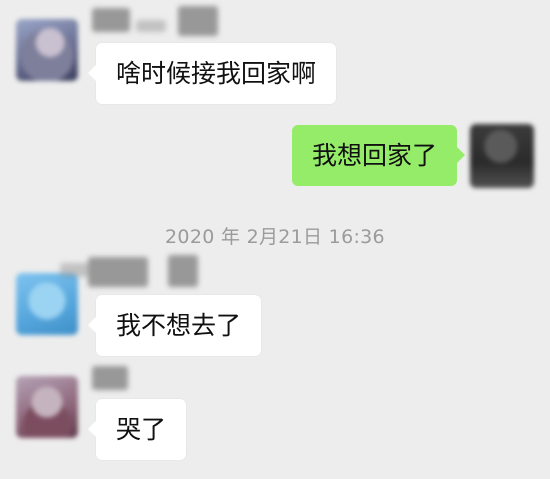 The image size is (550, 479). Describe the element at coordinates (275, 237) in the screenshot. I see `message-timestamp: 2020 年 2月21日 16:36` at that location.